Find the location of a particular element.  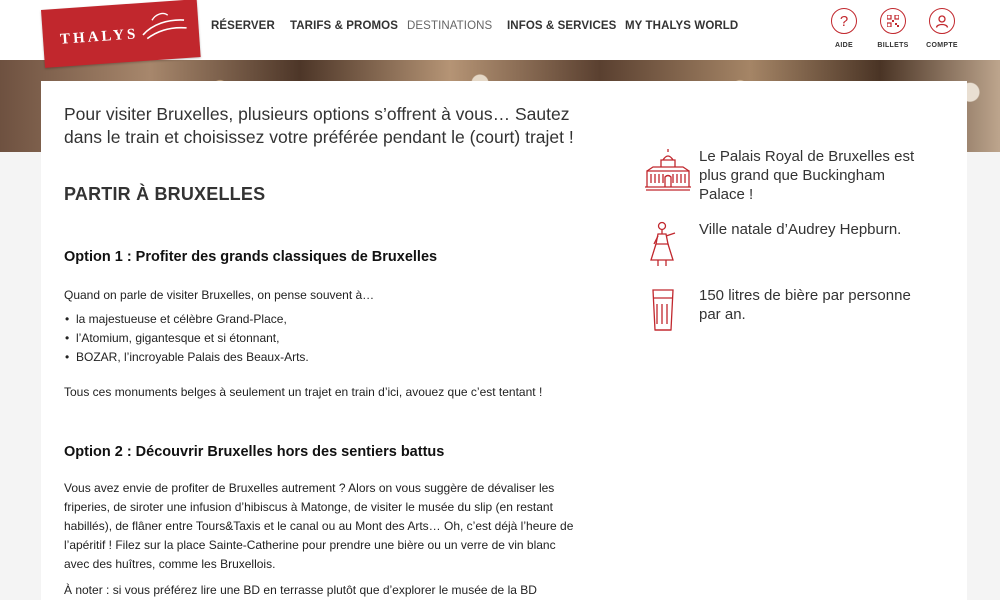

nav-destinations: DESTINATIONS is located at coordinates (449, 26).